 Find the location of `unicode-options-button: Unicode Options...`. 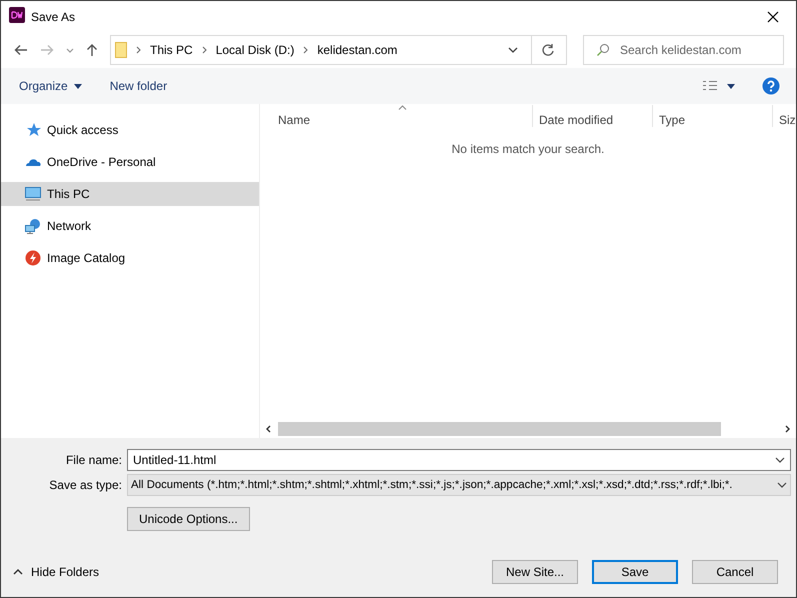

unicode-options-button: Unicode Options... is located at coordinates (188, 519).